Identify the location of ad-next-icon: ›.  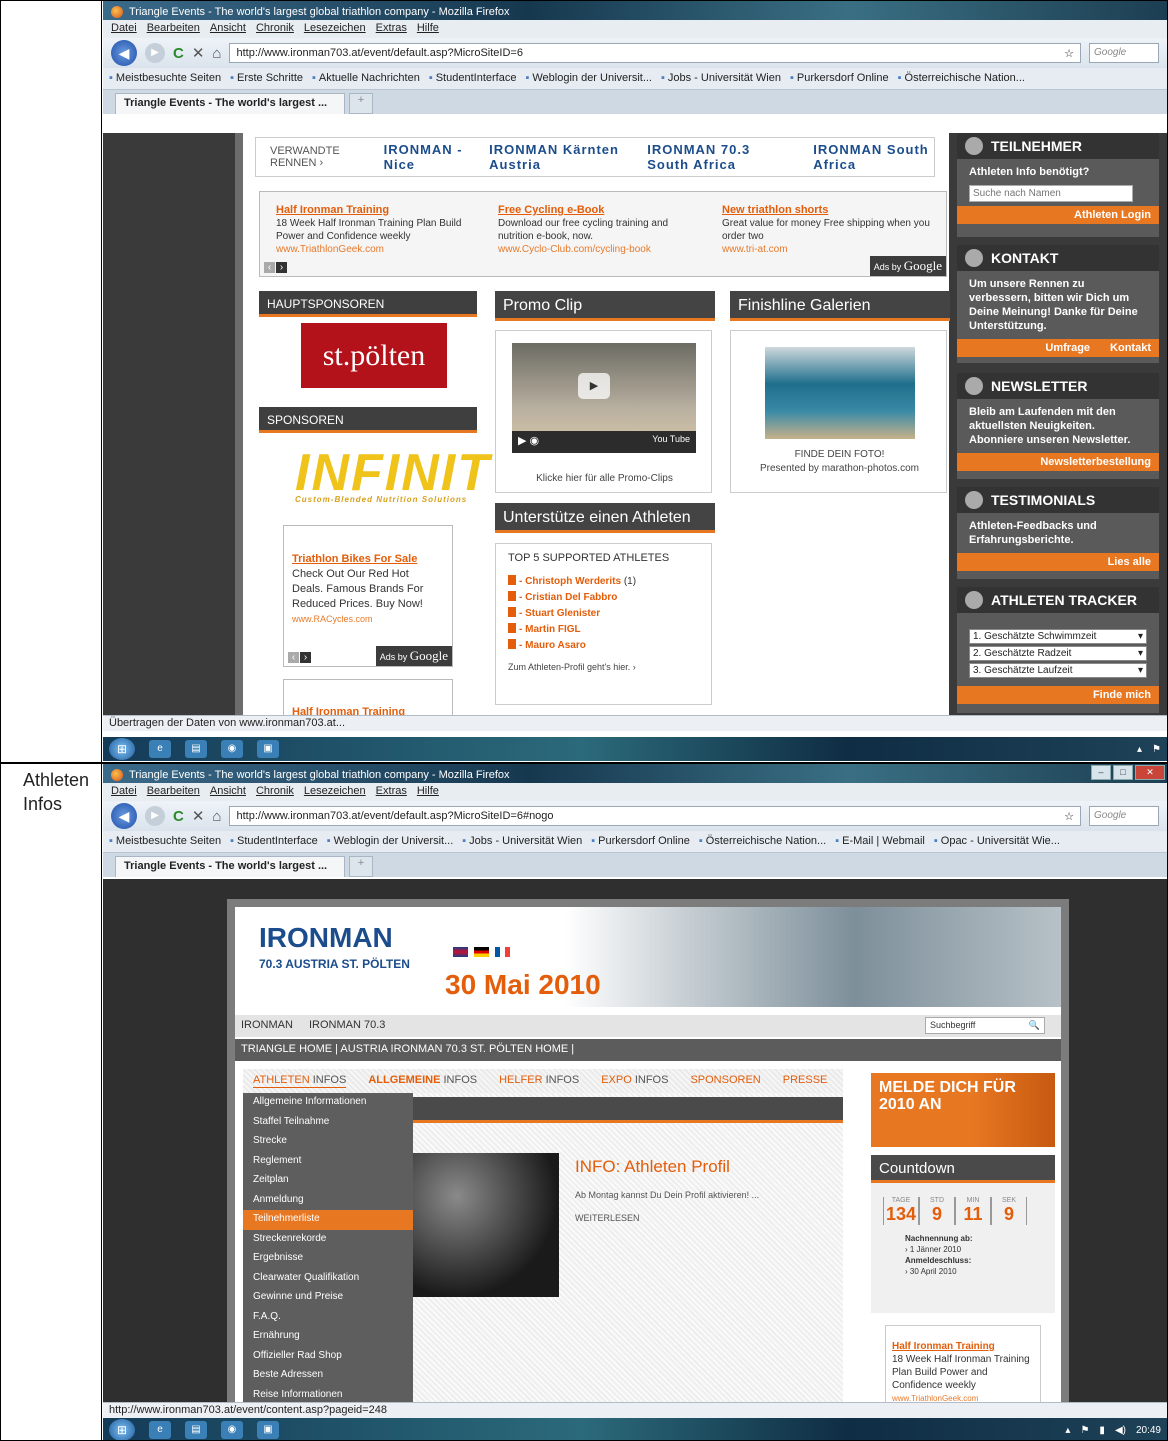
(281, 267).